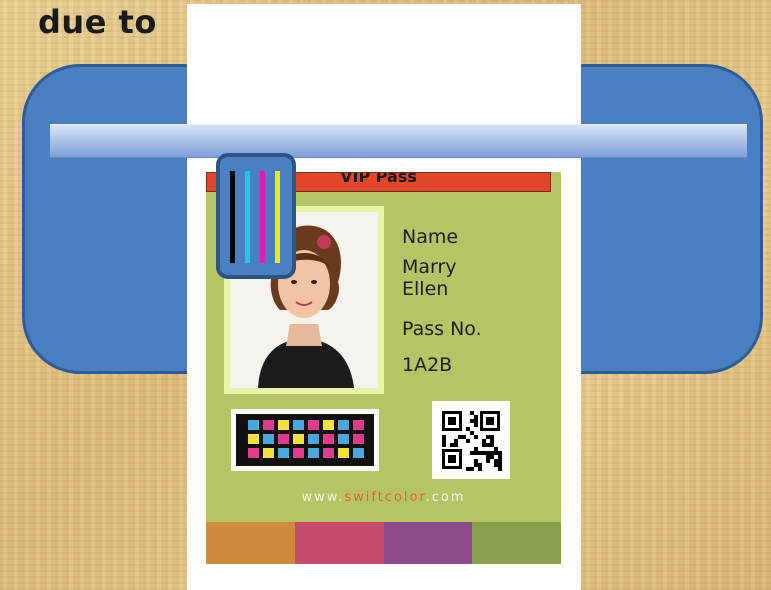  What do you see at coordinates (277, 217) in the screenshot?
I see `ink-yellow` at bounding box center [277, 217].